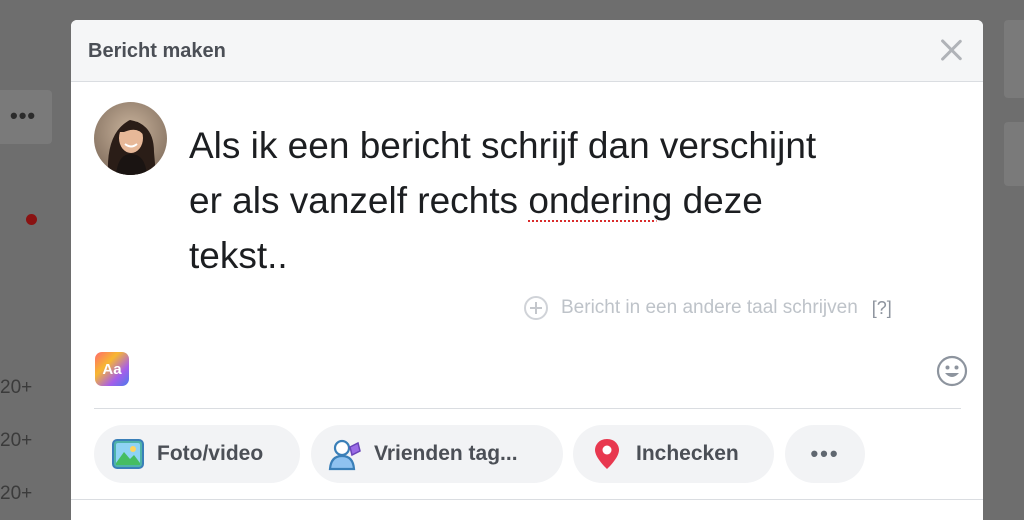 The height and width of the screenshot is (520, 1024). Describe the element at coordinates (607, 454) in the screenshot. I see `location-pin-icon` at that location.